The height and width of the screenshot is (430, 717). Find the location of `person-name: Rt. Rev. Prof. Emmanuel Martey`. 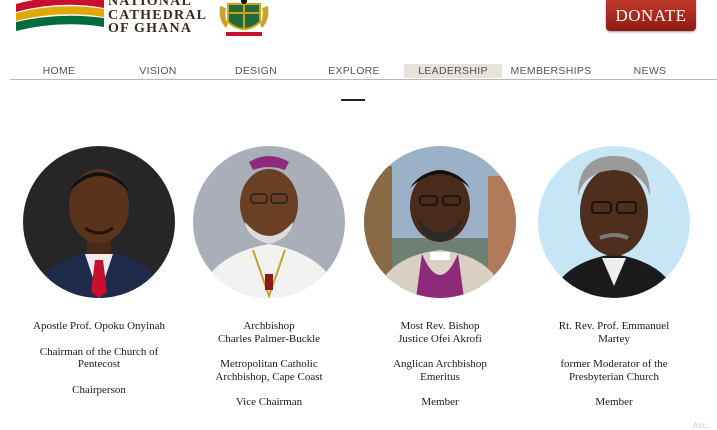

person-name: Rt. Rev. Prof. Emmanuel Martey is located at coordinates (614, 332).